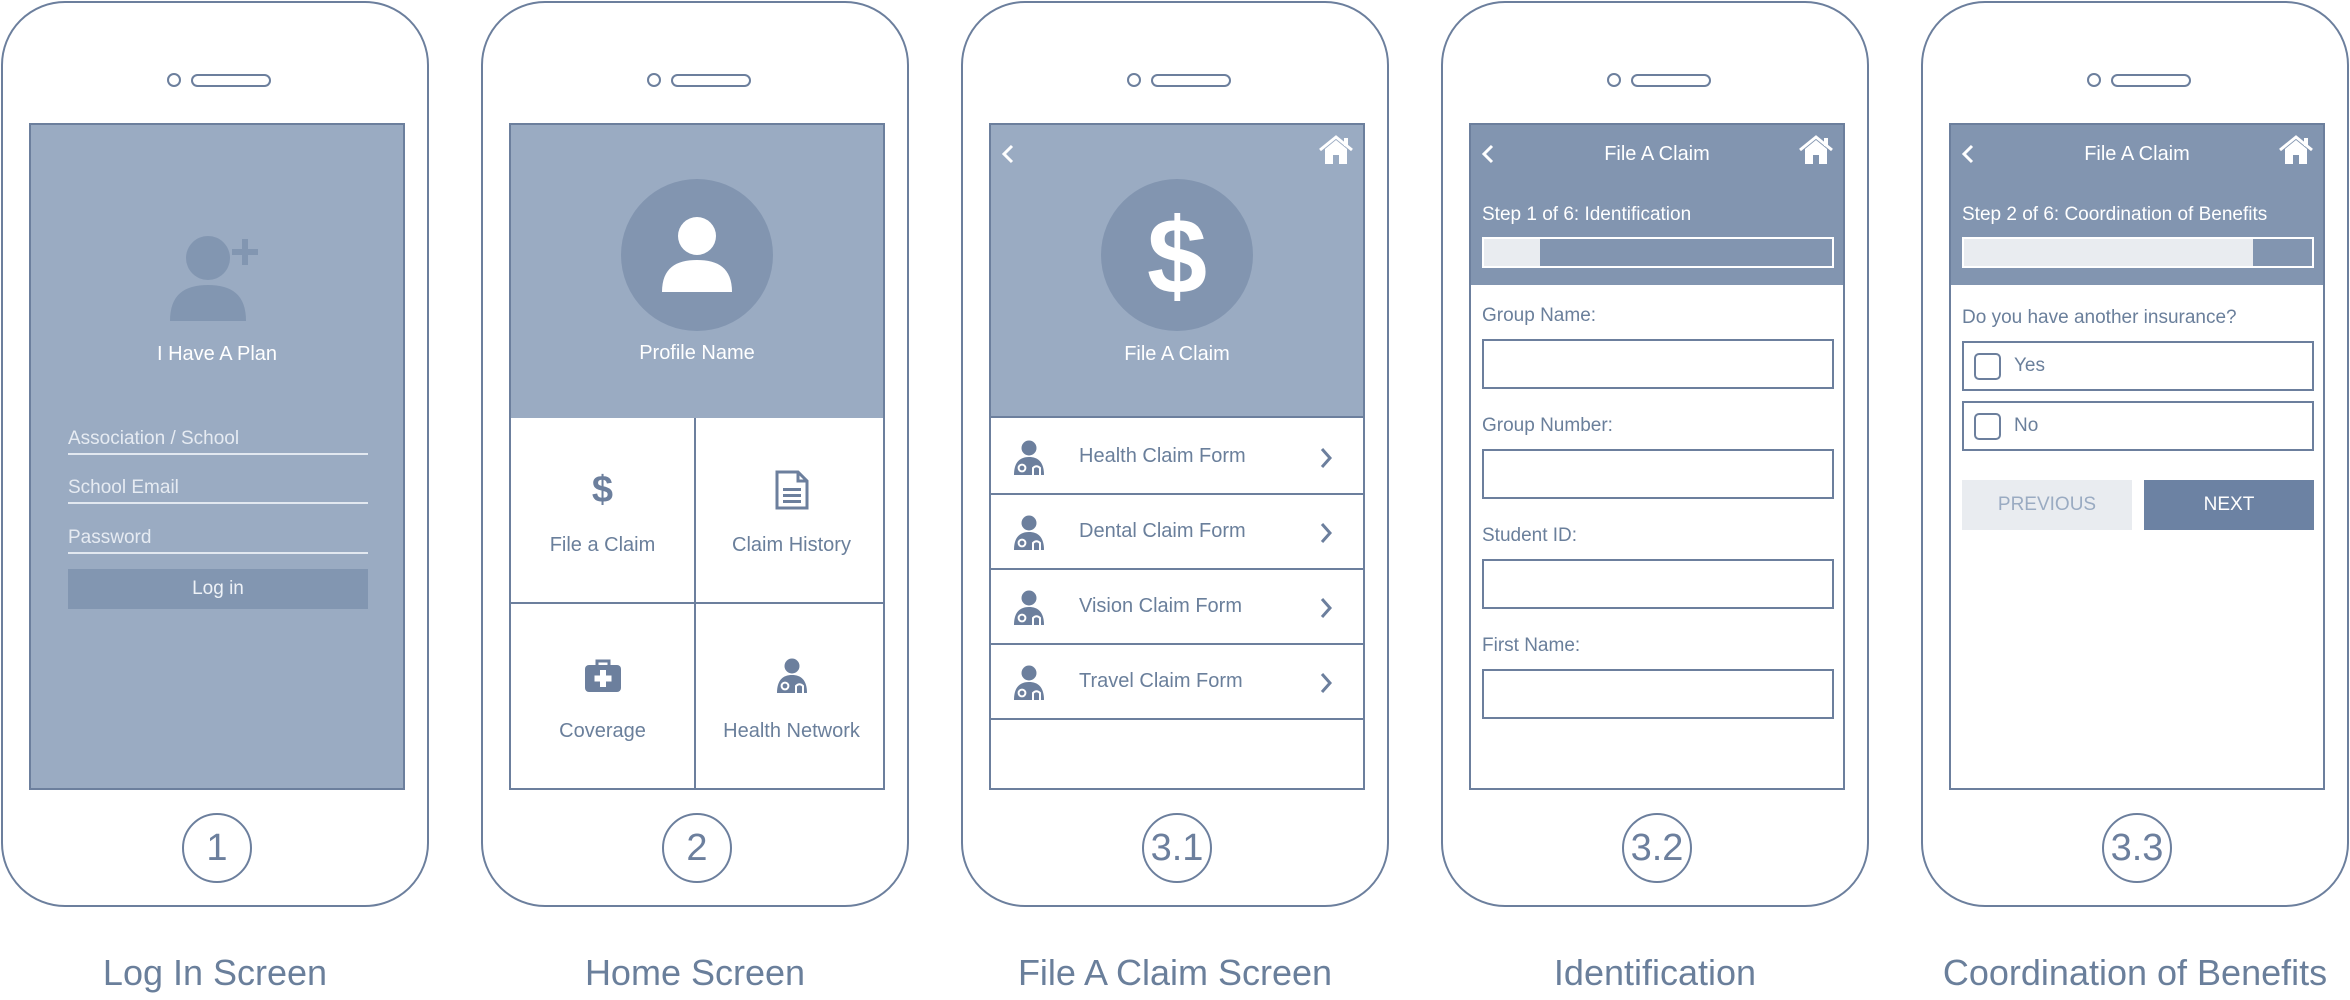 This screenshot has width=2350, height=1000. I want to click on form-label: Health Claim Form, so click(1162, 456).